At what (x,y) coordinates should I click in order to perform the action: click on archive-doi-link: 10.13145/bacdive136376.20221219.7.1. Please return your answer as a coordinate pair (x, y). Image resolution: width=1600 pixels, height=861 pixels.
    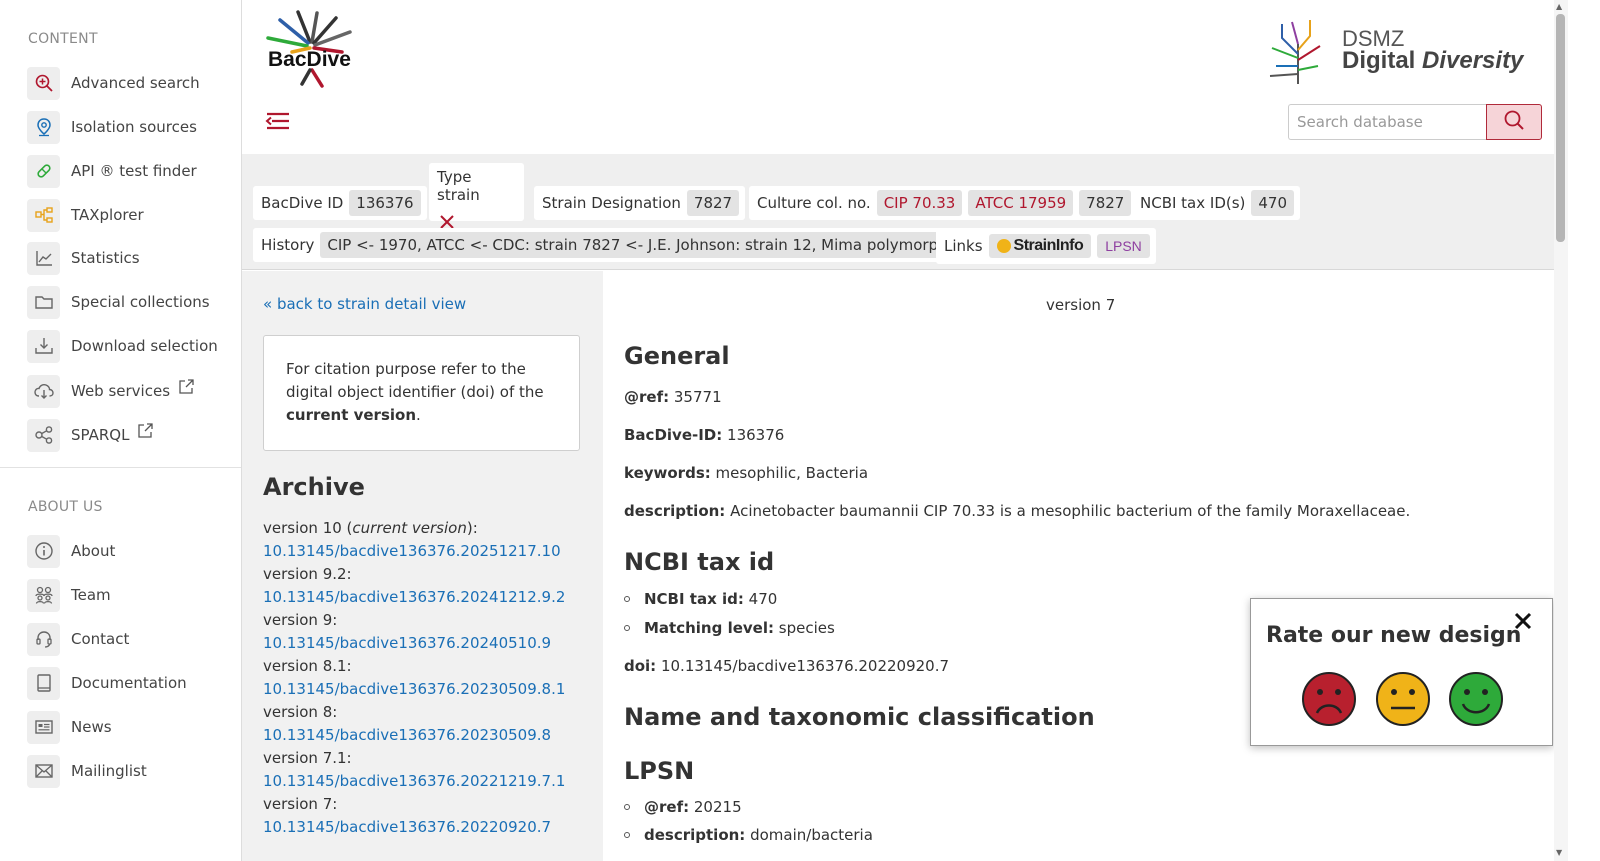
    Looking at the image, I should click on (428, 781).